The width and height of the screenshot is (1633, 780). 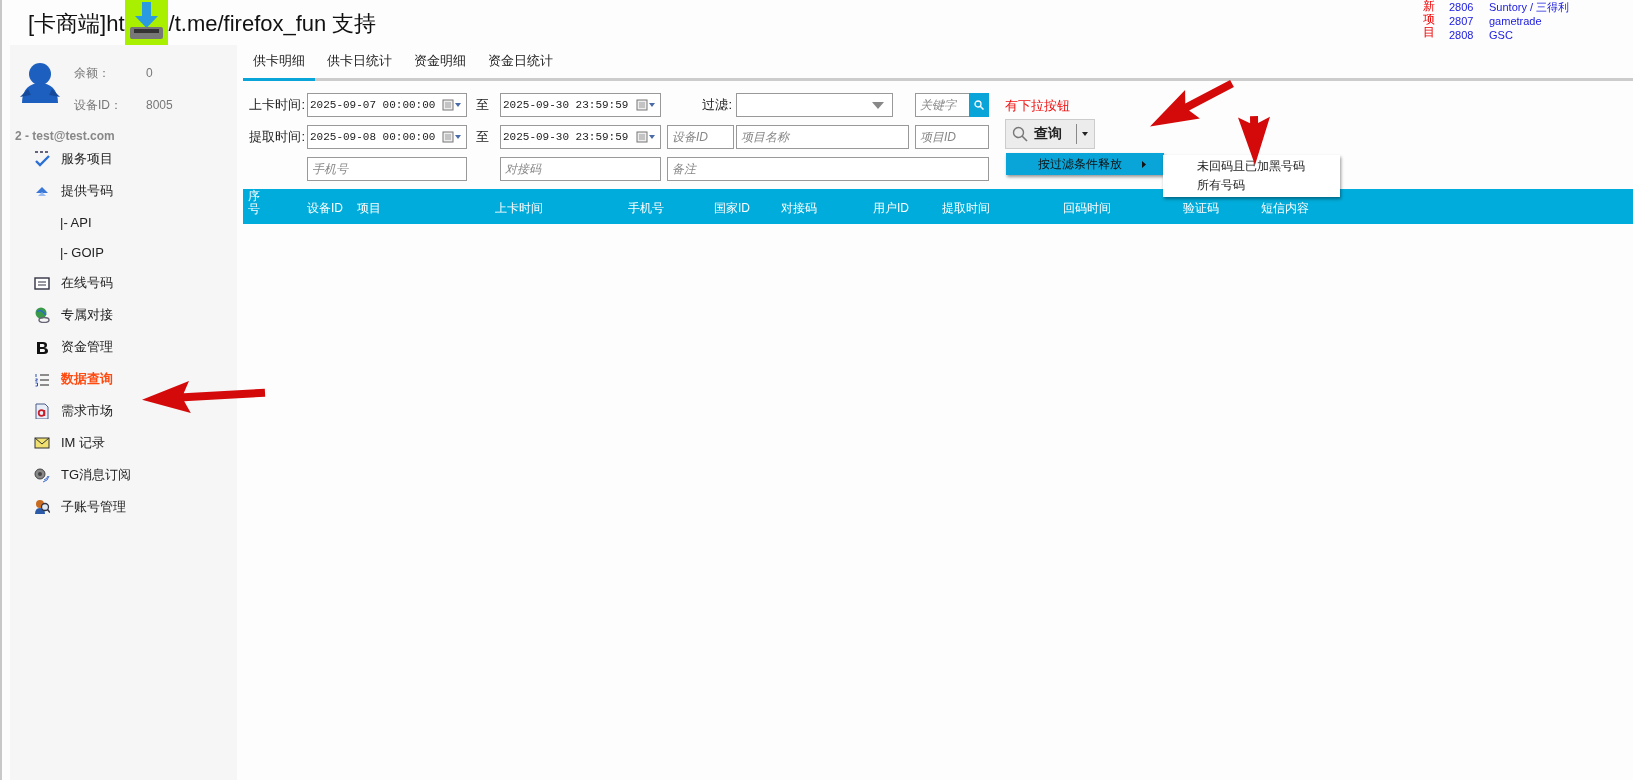 I want to click on project-link: gametrade, so click(x=1515, y=21).